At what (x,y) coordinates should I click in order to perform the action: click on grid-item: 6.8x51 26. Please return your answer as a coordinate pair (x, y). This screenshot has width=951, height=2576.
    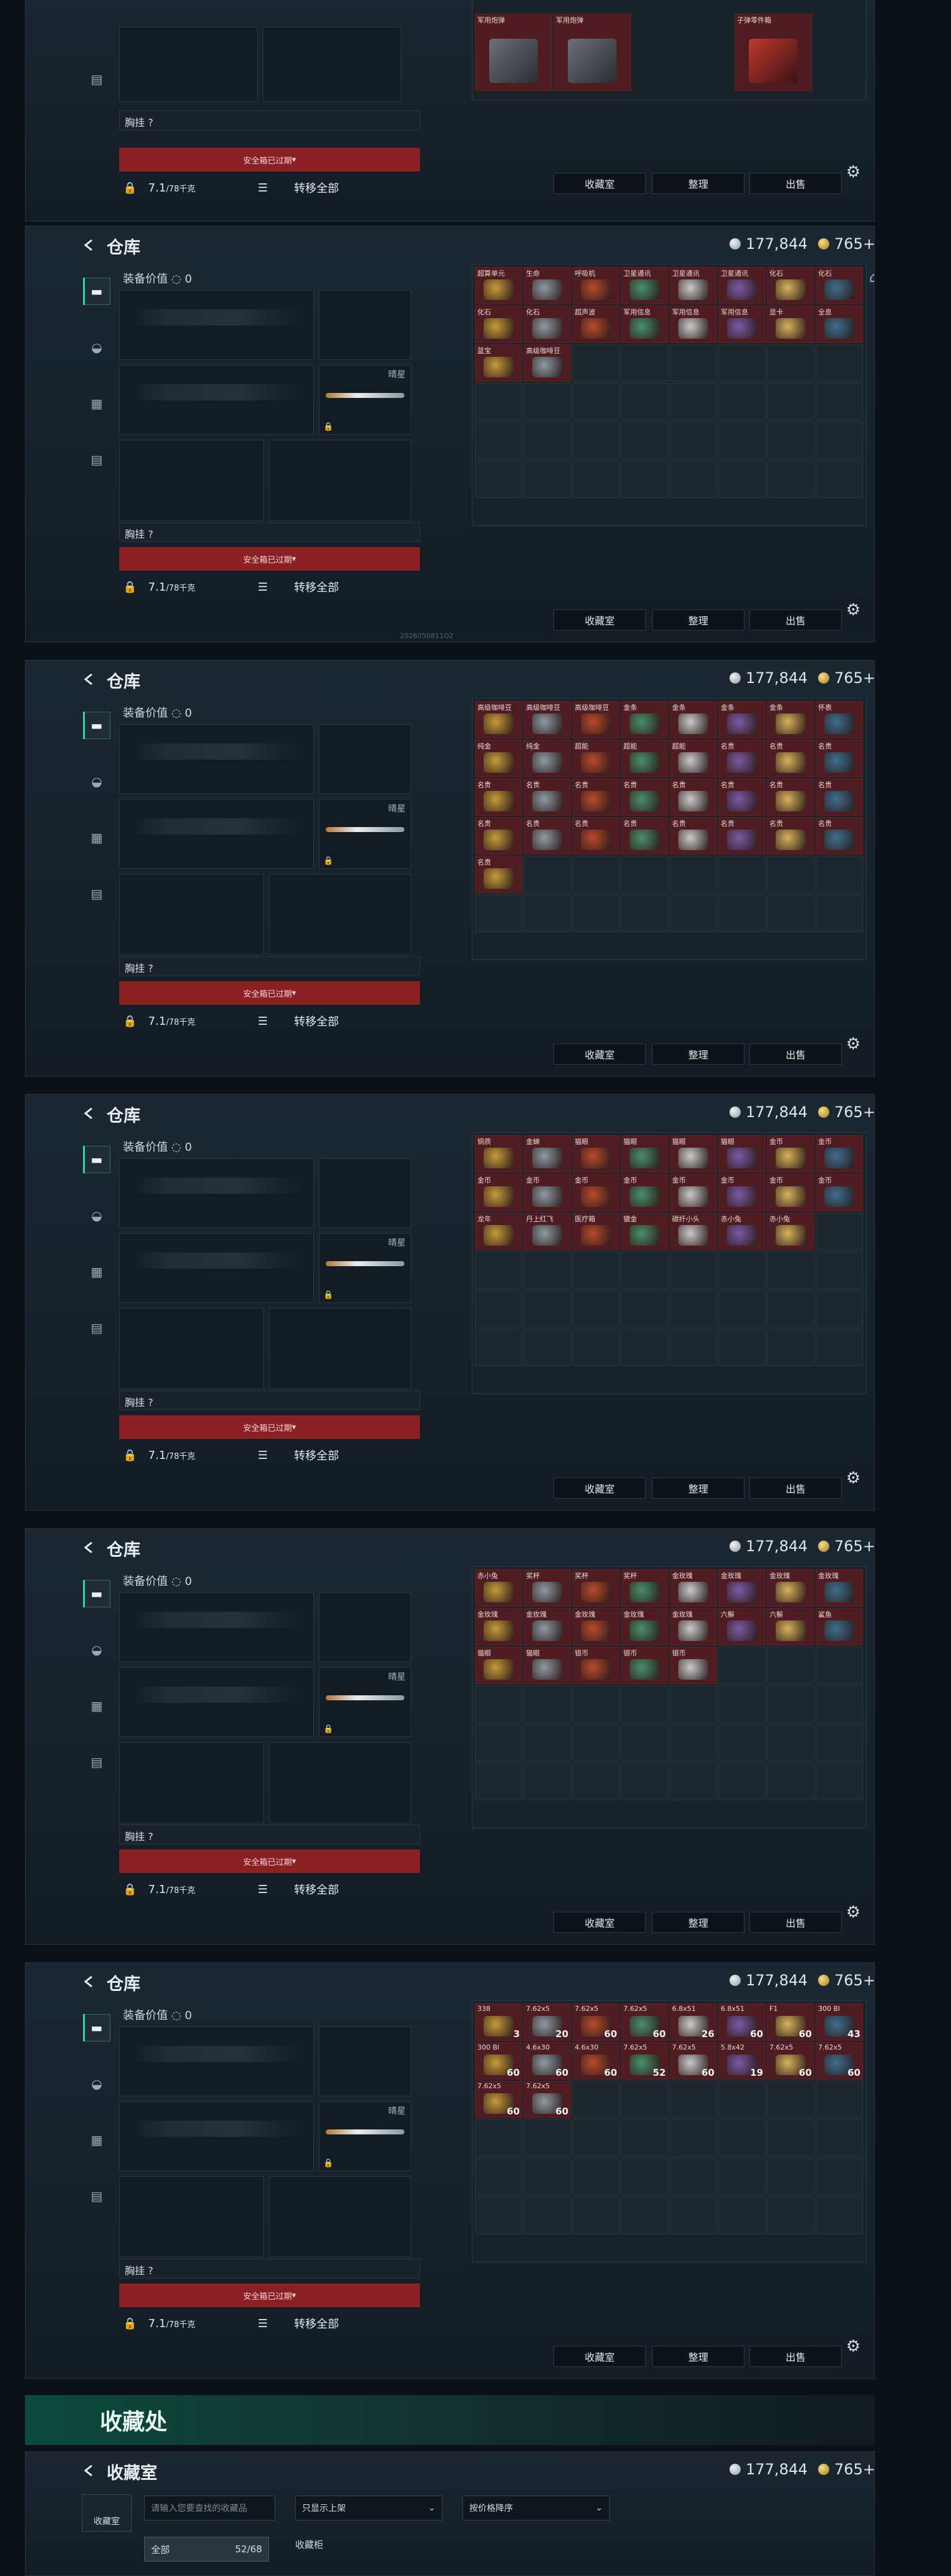
    Looking at the image, I should click on (693, 2022).